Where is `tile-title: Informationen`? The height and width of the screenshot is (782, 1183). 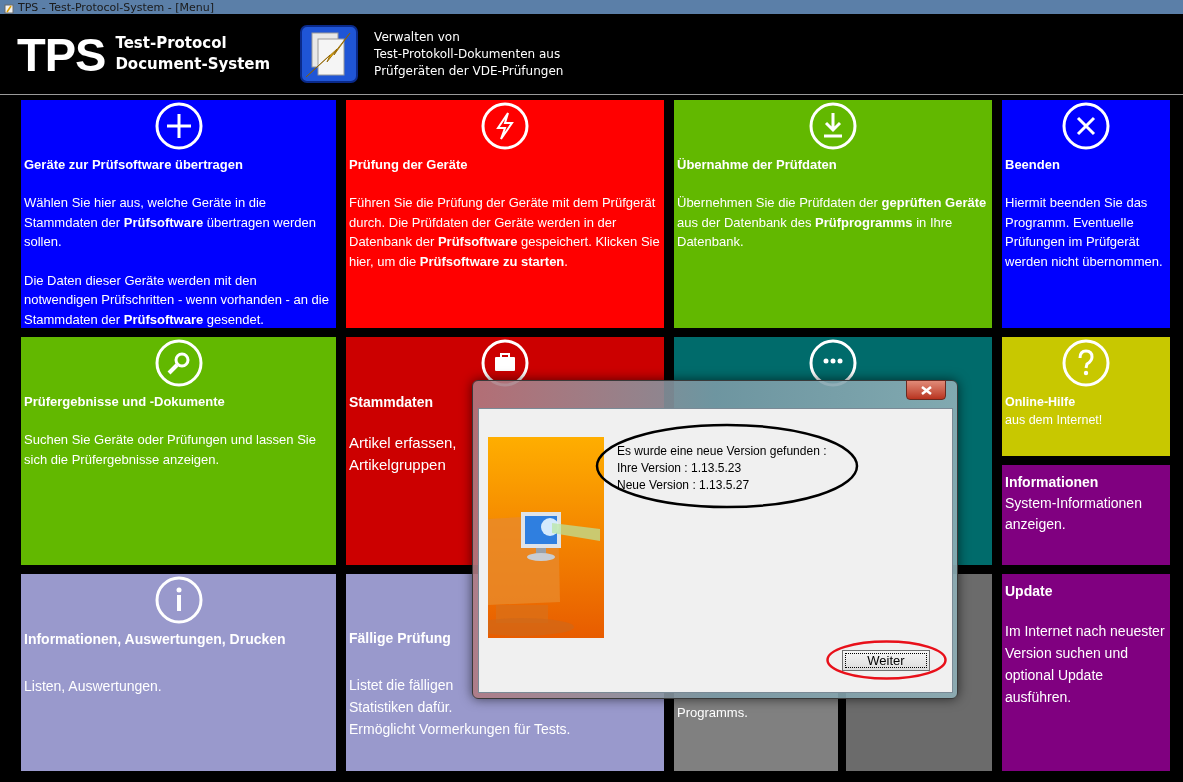 tile-title: Informationen is located at coordinates (1052, 482).